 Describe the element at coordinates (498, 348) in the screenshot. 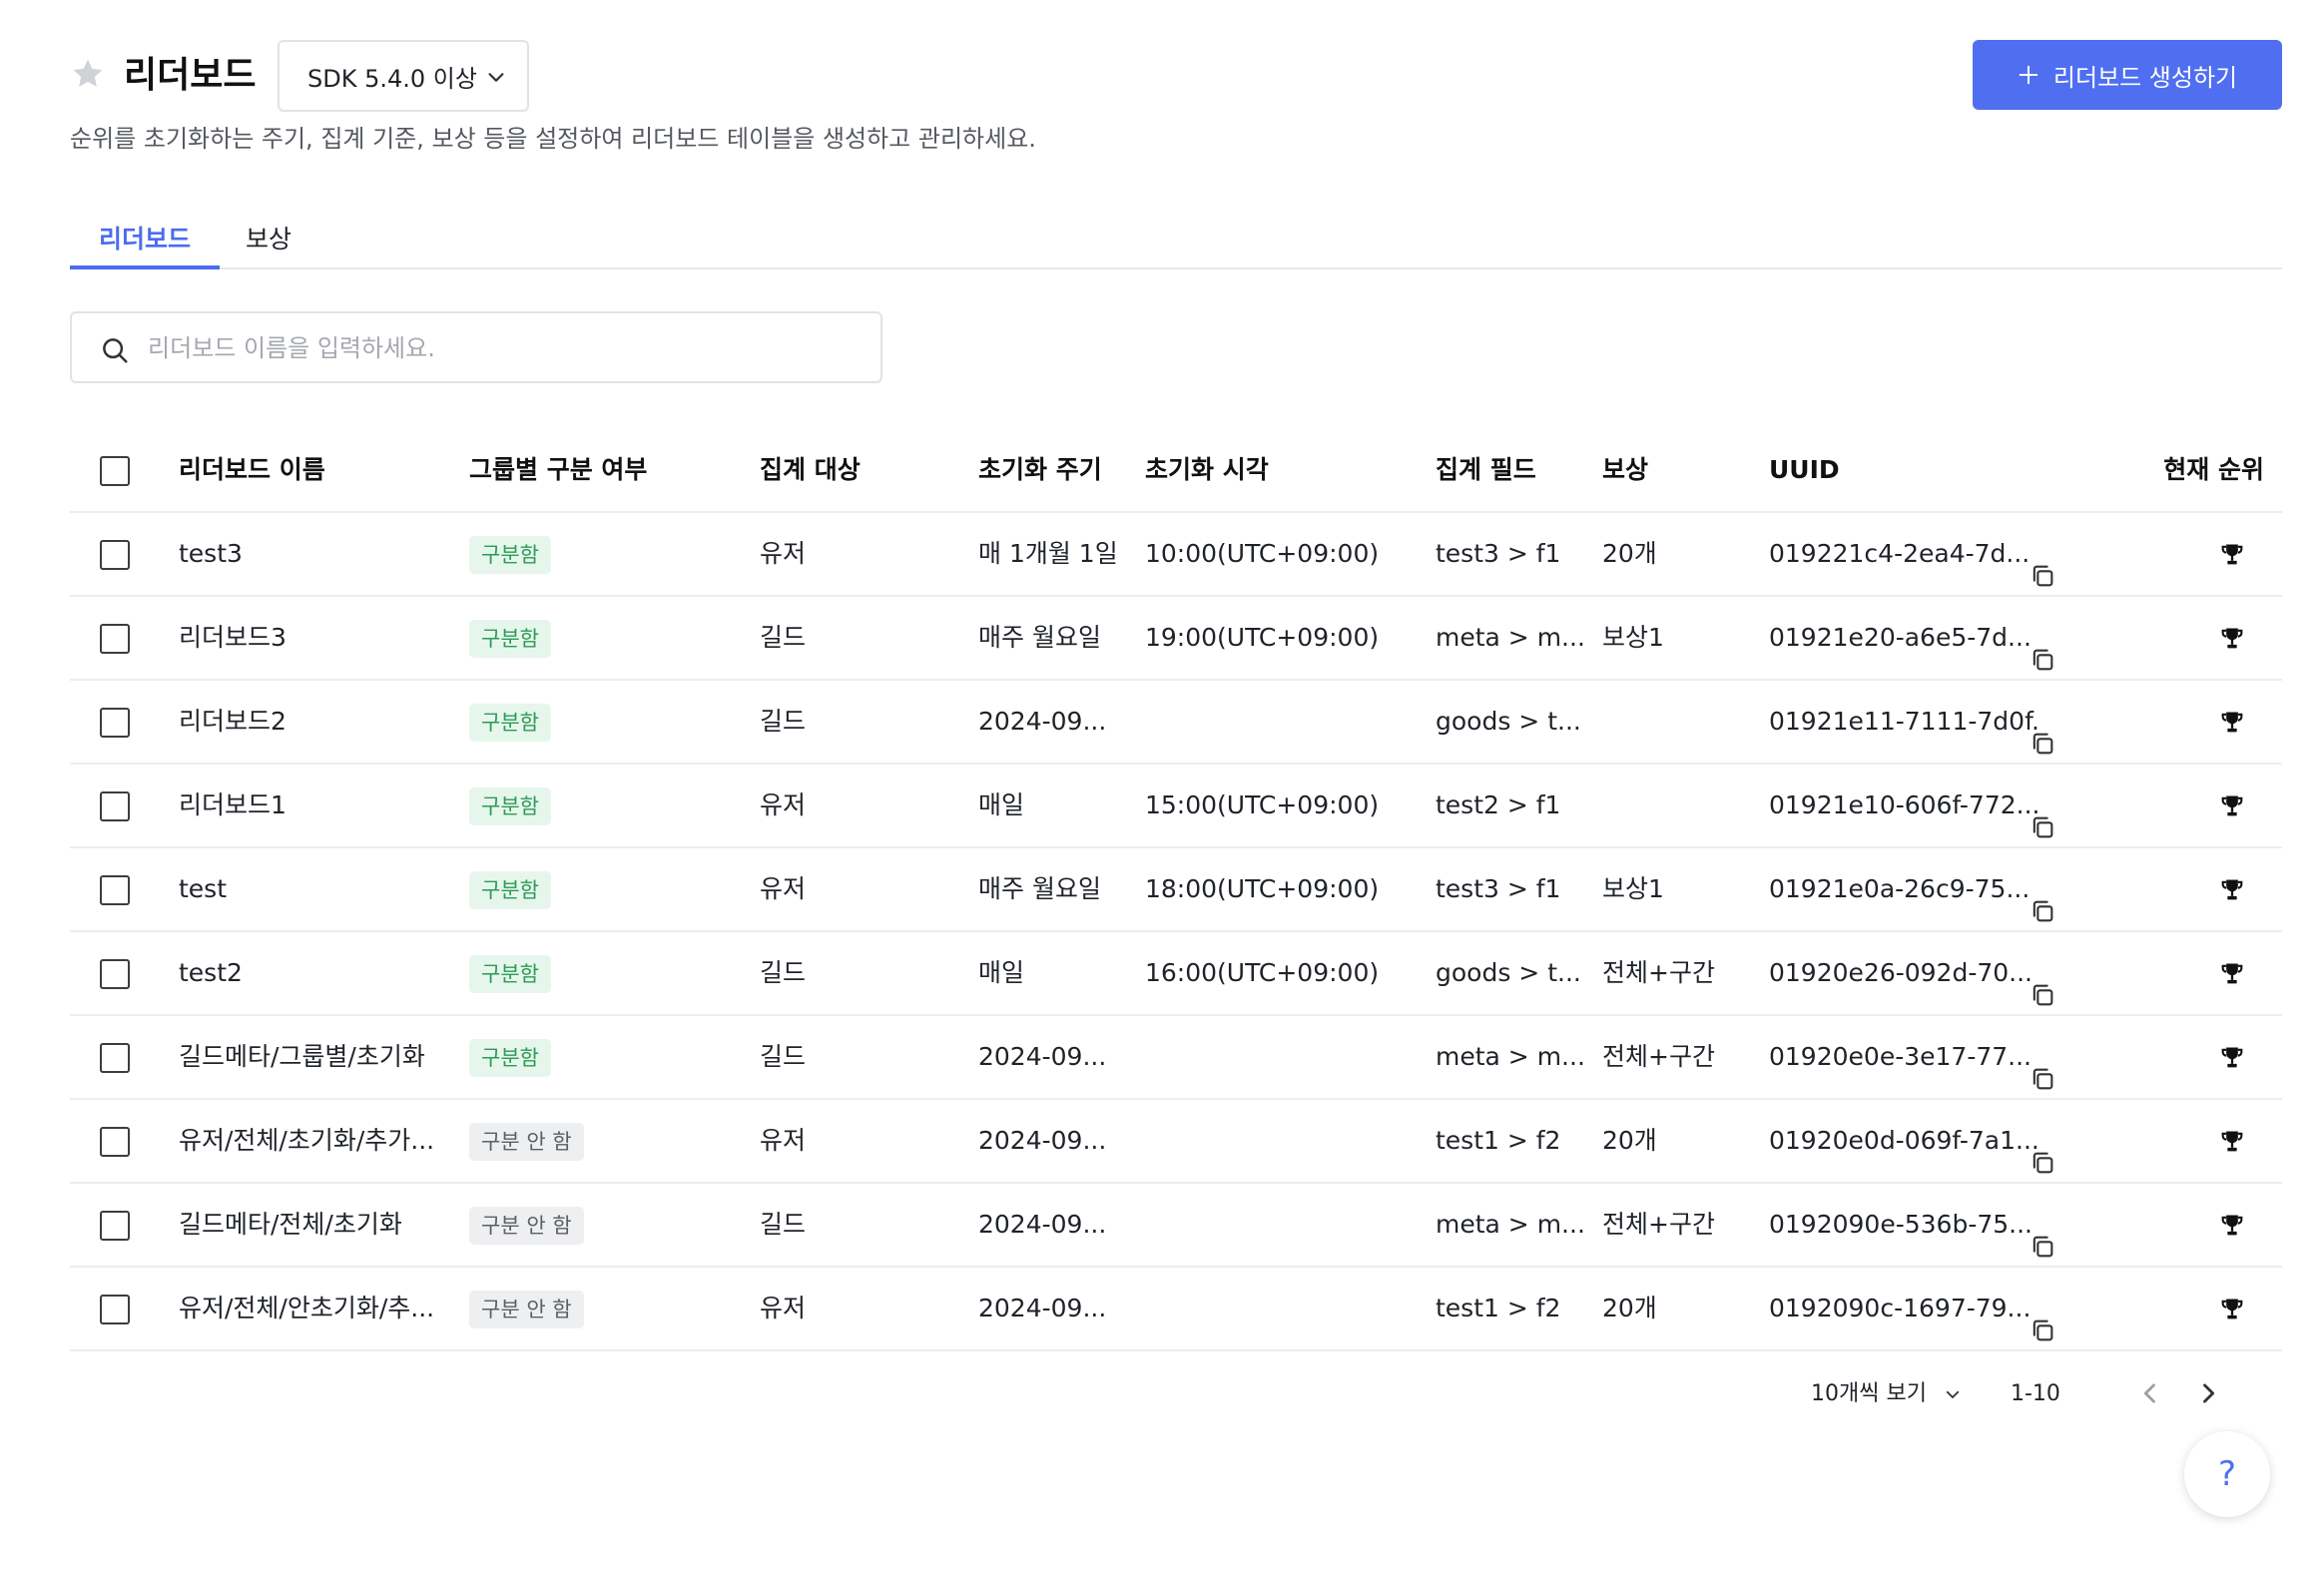

I see `search-input` at that location.